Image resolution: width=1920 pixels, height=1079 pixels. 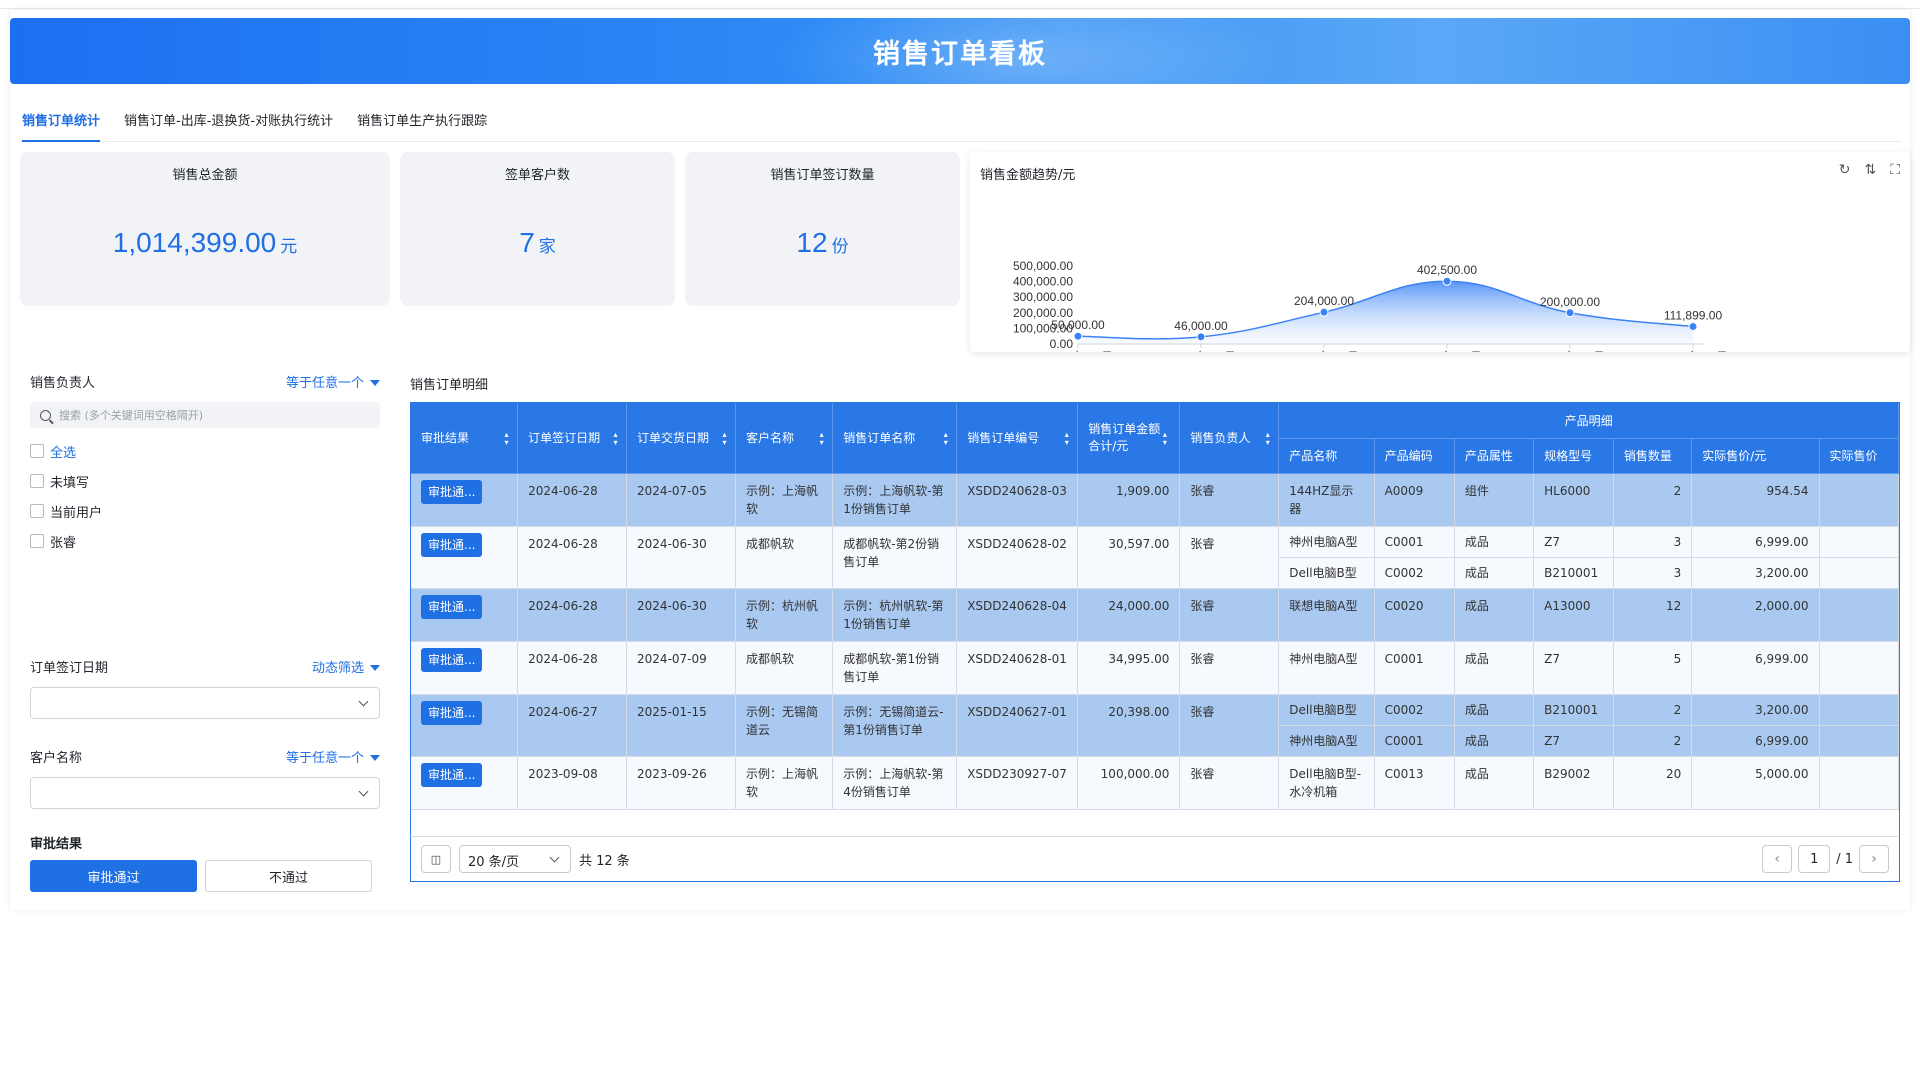 What do you see at coordinates (784, 438) in the screenshot?
I see `col-customer: 客户名称` at bounding box center [784, 438].